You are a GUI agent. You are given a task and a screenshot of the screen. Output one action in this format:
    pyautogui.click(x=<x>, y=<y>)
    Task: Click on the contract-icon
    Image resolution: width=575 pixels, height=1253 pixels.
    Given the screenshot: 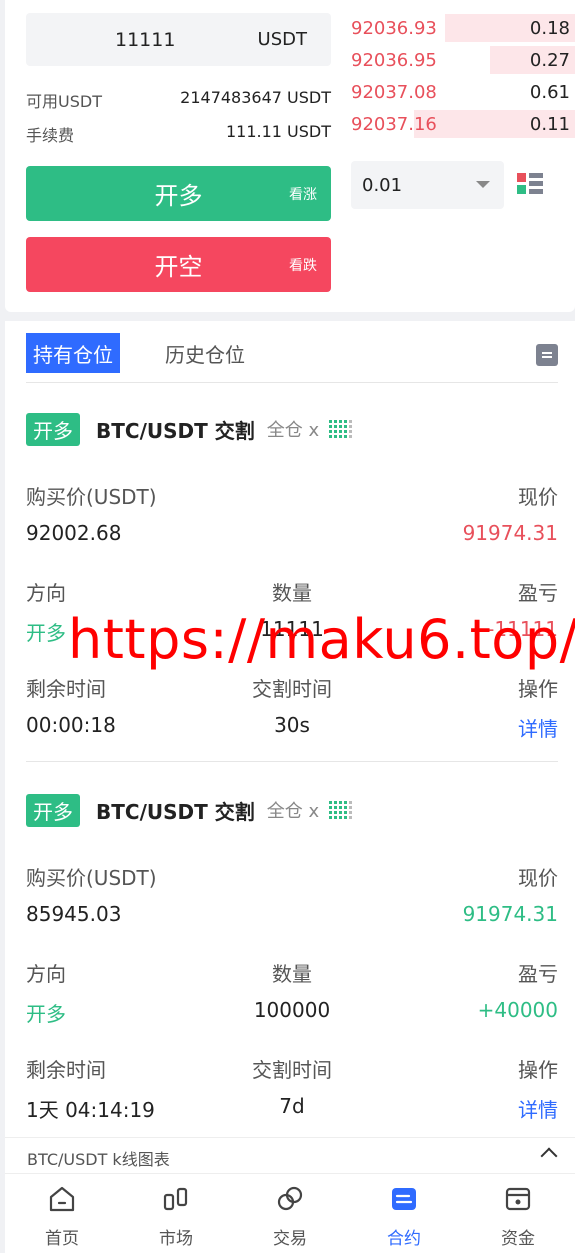 What is the action you would take?
    pyautogui.click(x=404, y=1199)
    